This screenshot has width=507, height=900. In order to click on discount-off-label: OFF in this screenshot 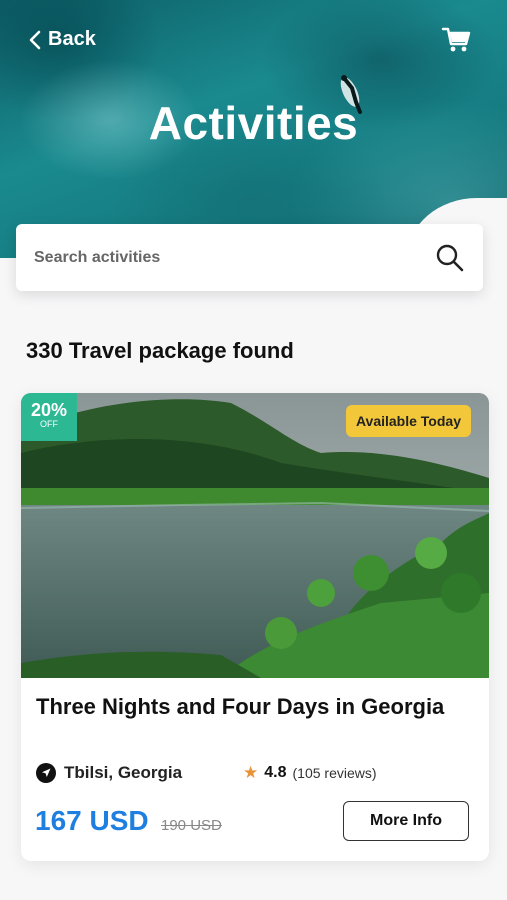, I will do `click(49, 424)`.